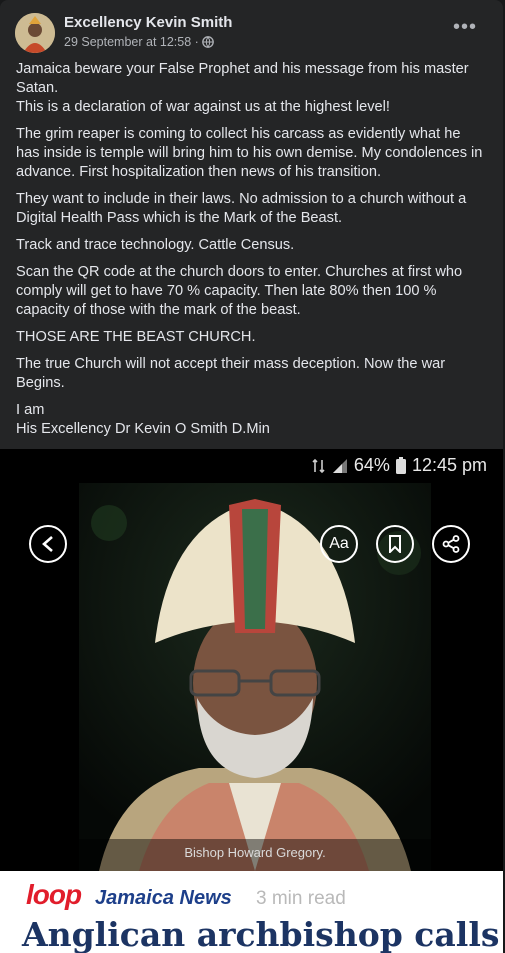 This screenshot has height=953, width=505. What do you see at coordinates (301, 898) in the screenshot?
I see `read-time: 3 min read` at bounding box center [301, 898].